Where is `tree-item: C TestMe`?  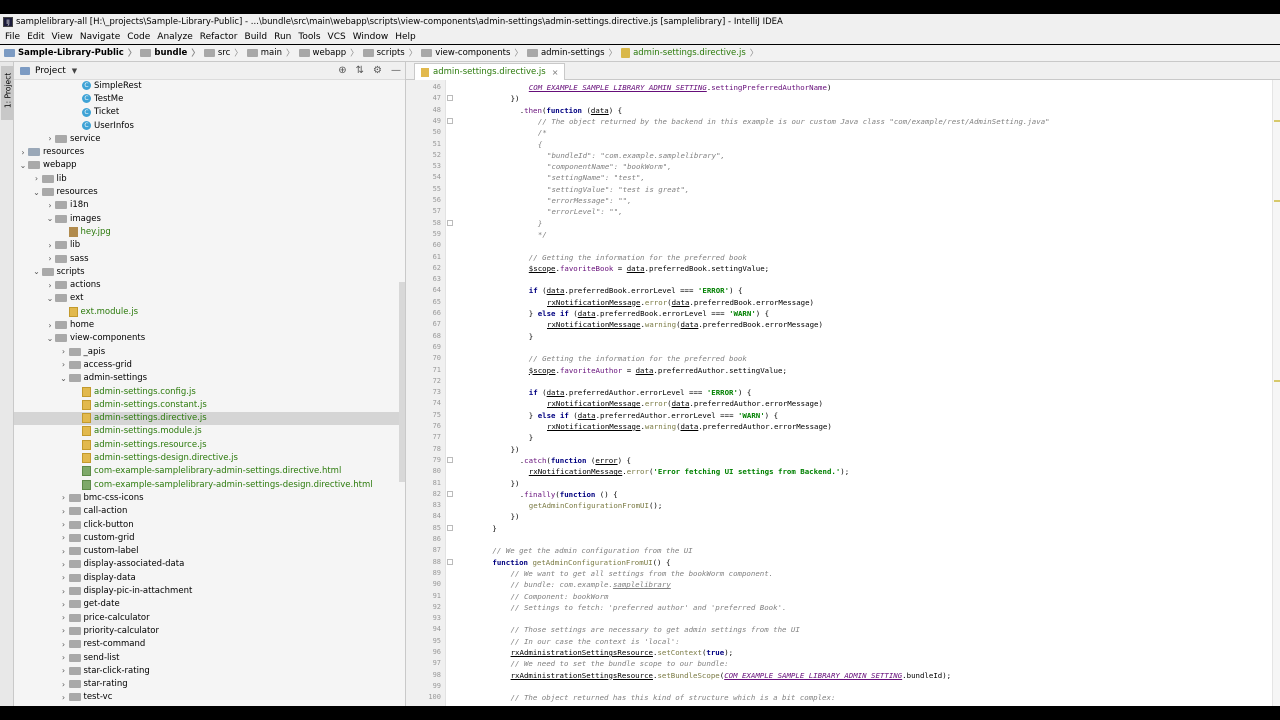
tree-item: C TestMe is located at coordinates (209, 98).